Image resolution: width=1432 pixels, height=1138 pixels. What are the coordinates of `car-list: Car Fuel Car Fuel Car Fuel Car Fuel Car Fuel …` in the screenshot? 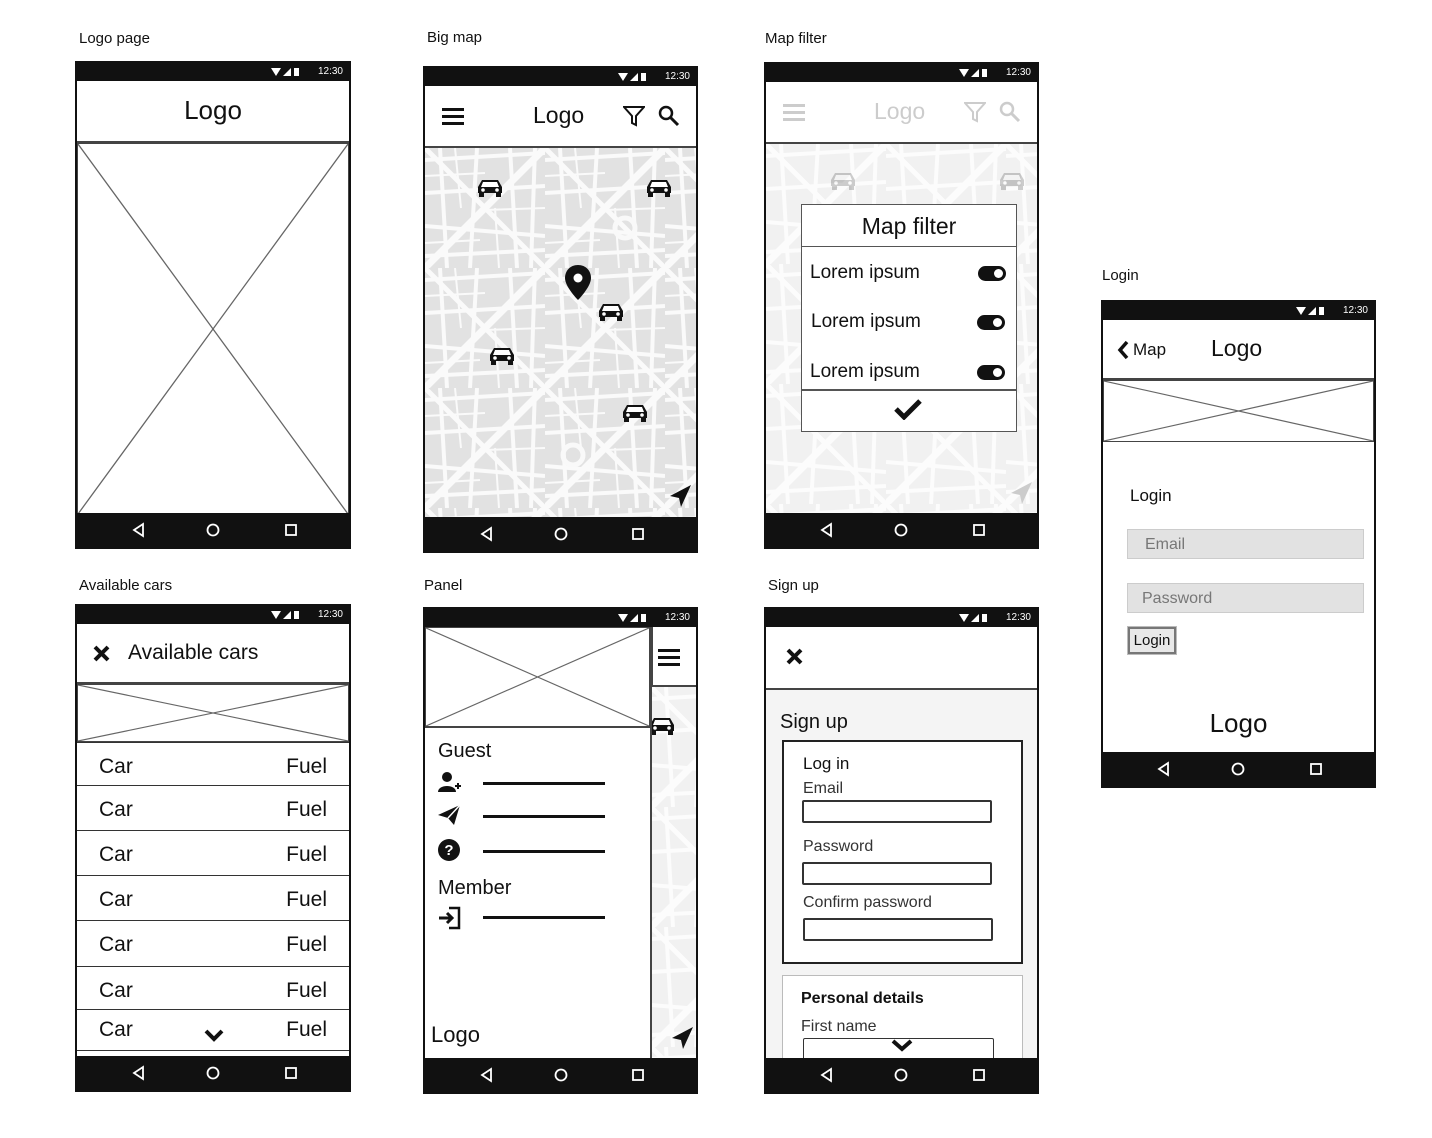 It's located at (213, 899).